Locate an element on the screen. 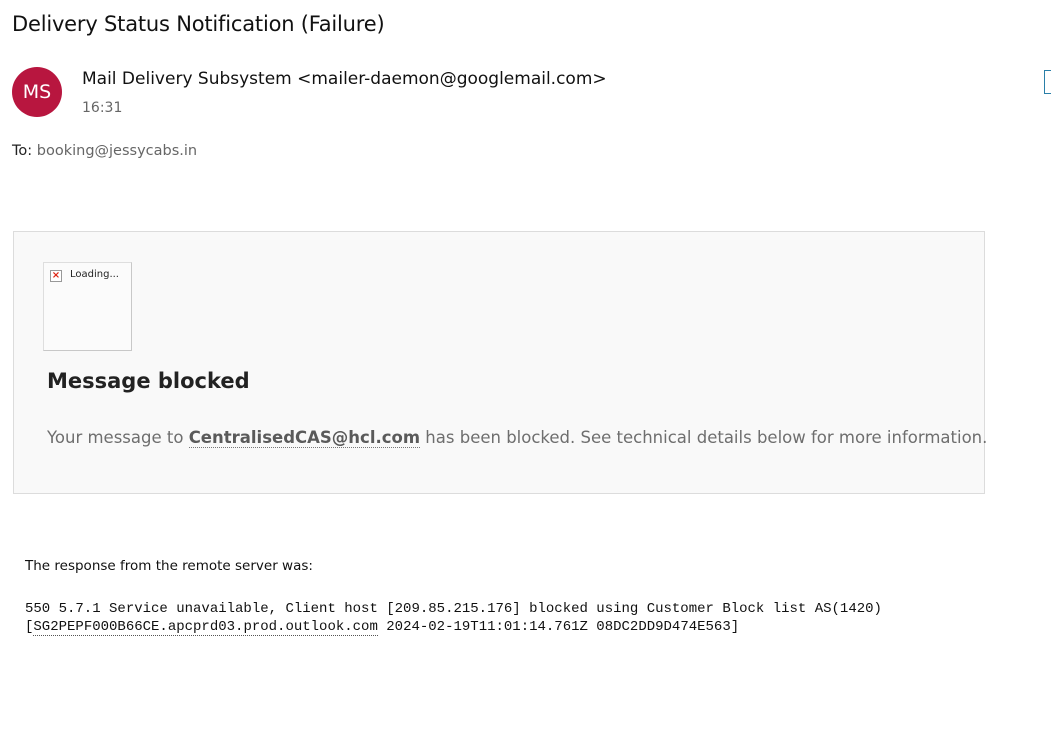 This screenshot has height=752, width=1051. email-subject: Delivery Status Notification (Failure) is located at coordinates (198, 24).